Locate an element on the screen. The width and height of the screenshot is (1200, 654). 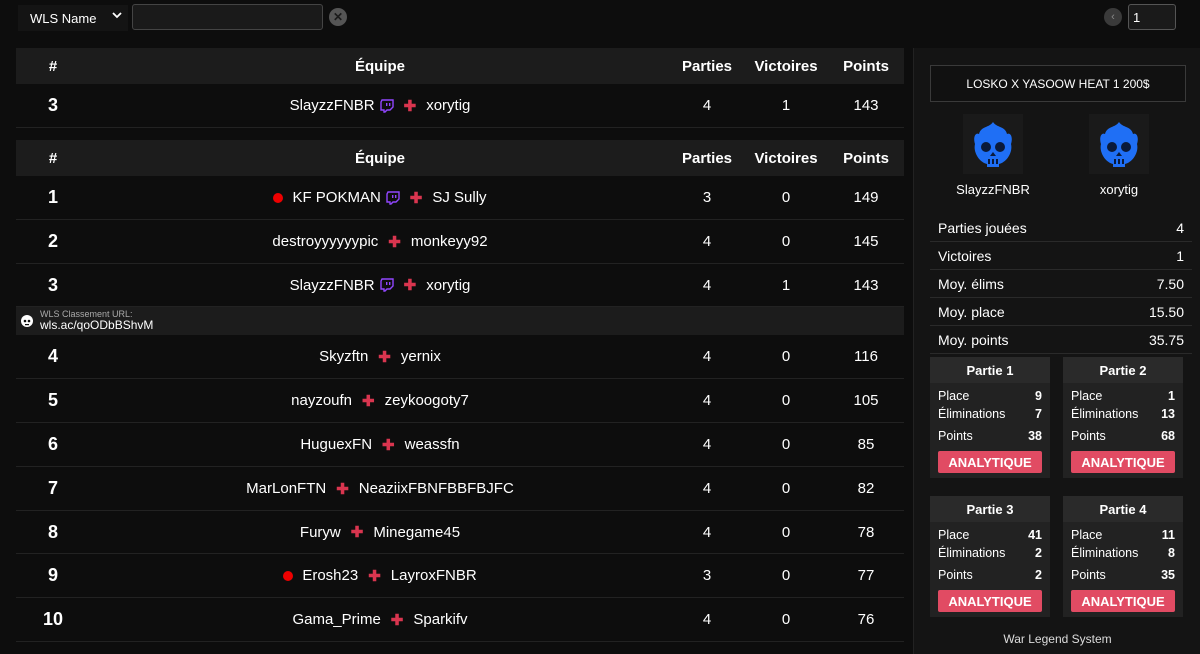
page-number-input is located at coordinates (1152, 17).